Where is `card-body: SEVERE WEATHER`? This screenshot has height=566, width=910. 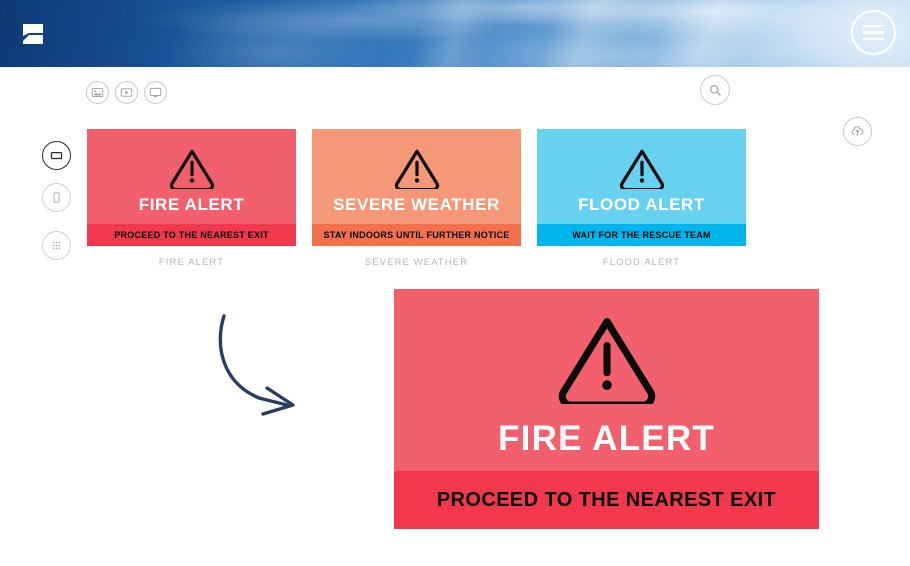 card-body: SEVERE WEATHER is located at coordinates (416, 176).